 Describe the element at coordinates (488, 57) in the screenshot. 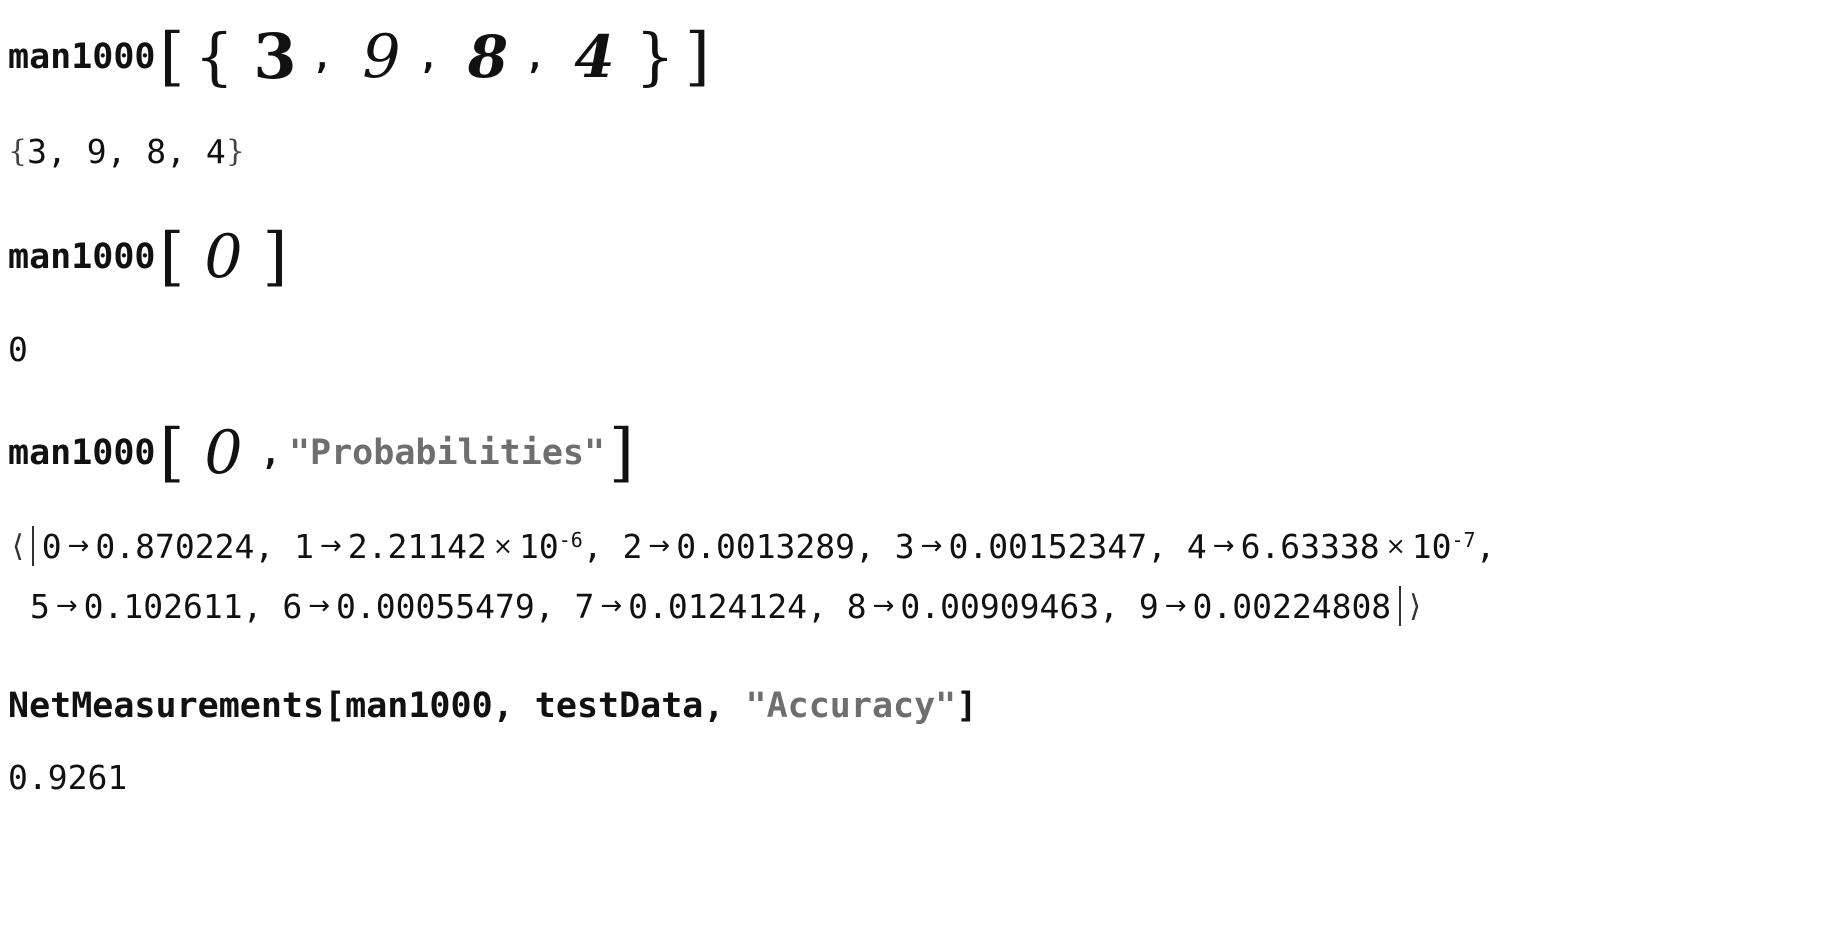

I see `digit-image-8: 8` at that location.